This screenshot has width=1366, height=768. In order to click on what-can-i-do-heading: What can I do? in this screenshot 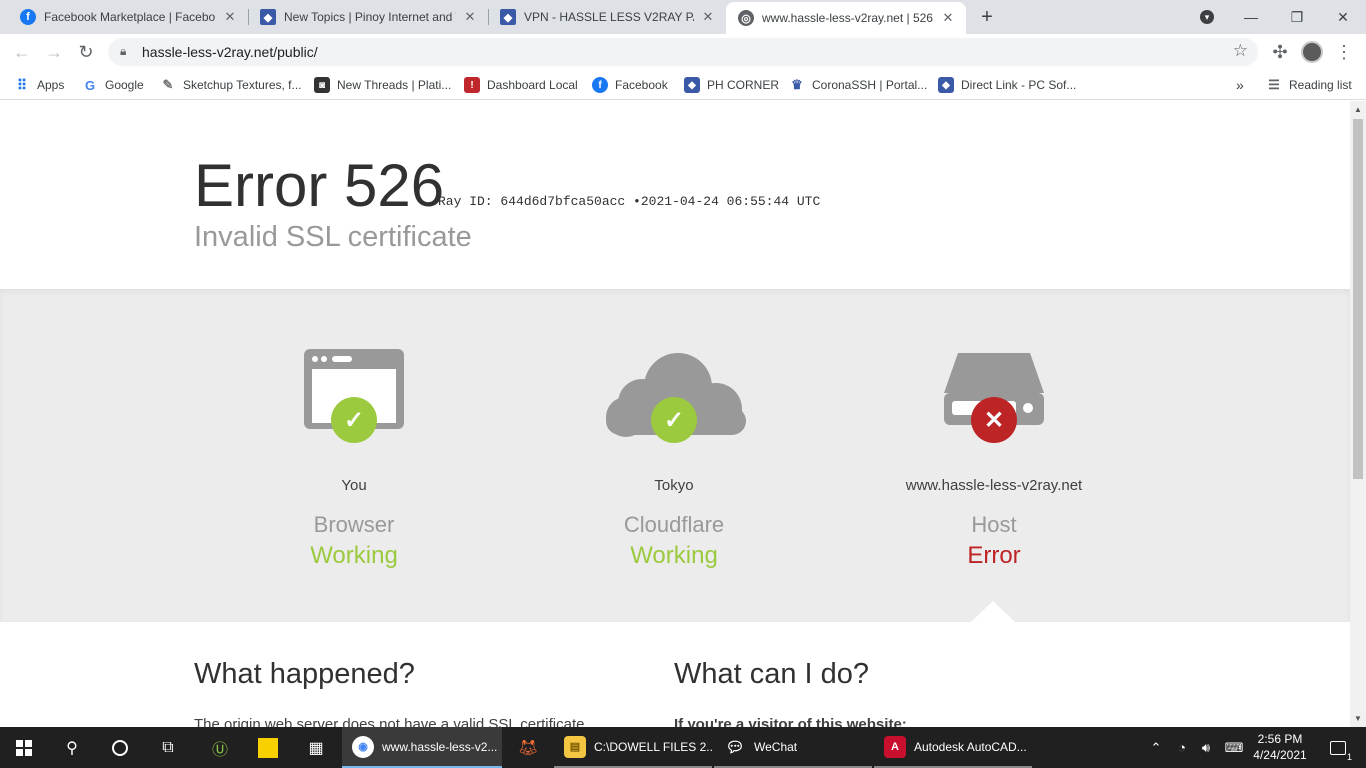, I will do `click(772, 674)`.